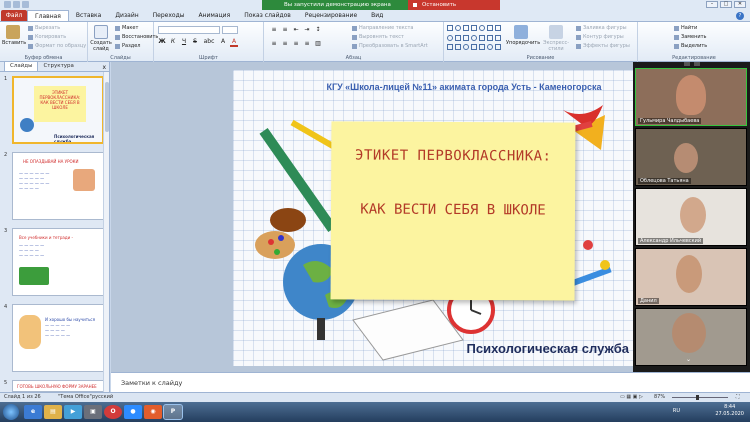  I want to click on layout-button: Макет, so click(126, 28).